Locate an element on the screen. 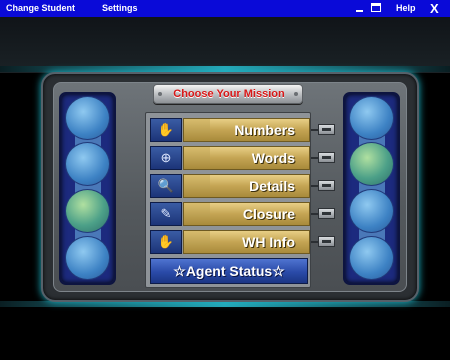  help-menu: Help is located at coordinates (406, 8).